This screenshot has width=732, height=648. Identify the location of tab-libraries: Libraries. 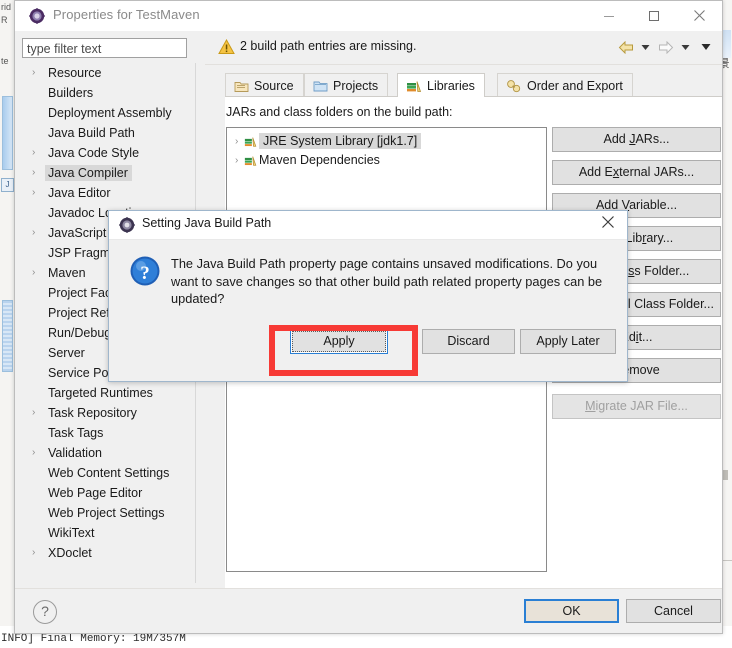
(441, 85).